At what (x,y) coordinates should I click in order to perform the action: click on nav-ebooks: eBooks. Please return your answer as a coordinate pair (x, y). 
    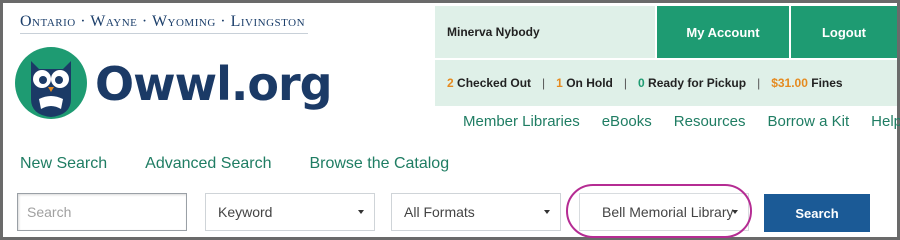
    Looking at the image, I should click on (627, 121).